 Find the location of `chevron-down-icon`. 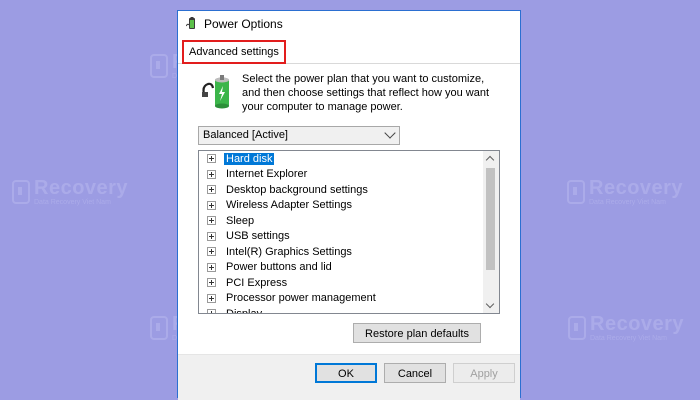

chevron-down-icon is located at coordinates (390, 133).